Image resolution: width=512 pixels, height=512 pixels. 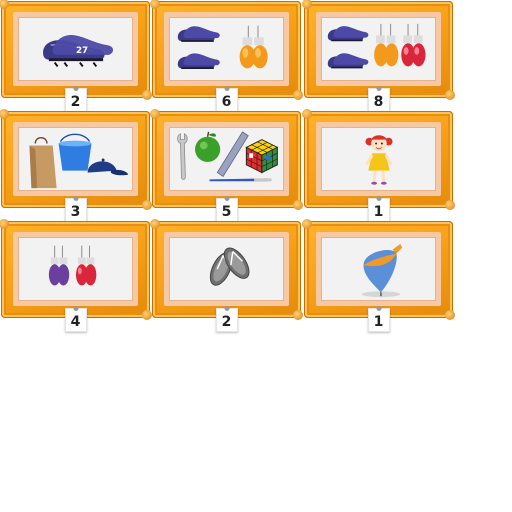 I want to click on ruler-icon, so click(x=232, y=154).